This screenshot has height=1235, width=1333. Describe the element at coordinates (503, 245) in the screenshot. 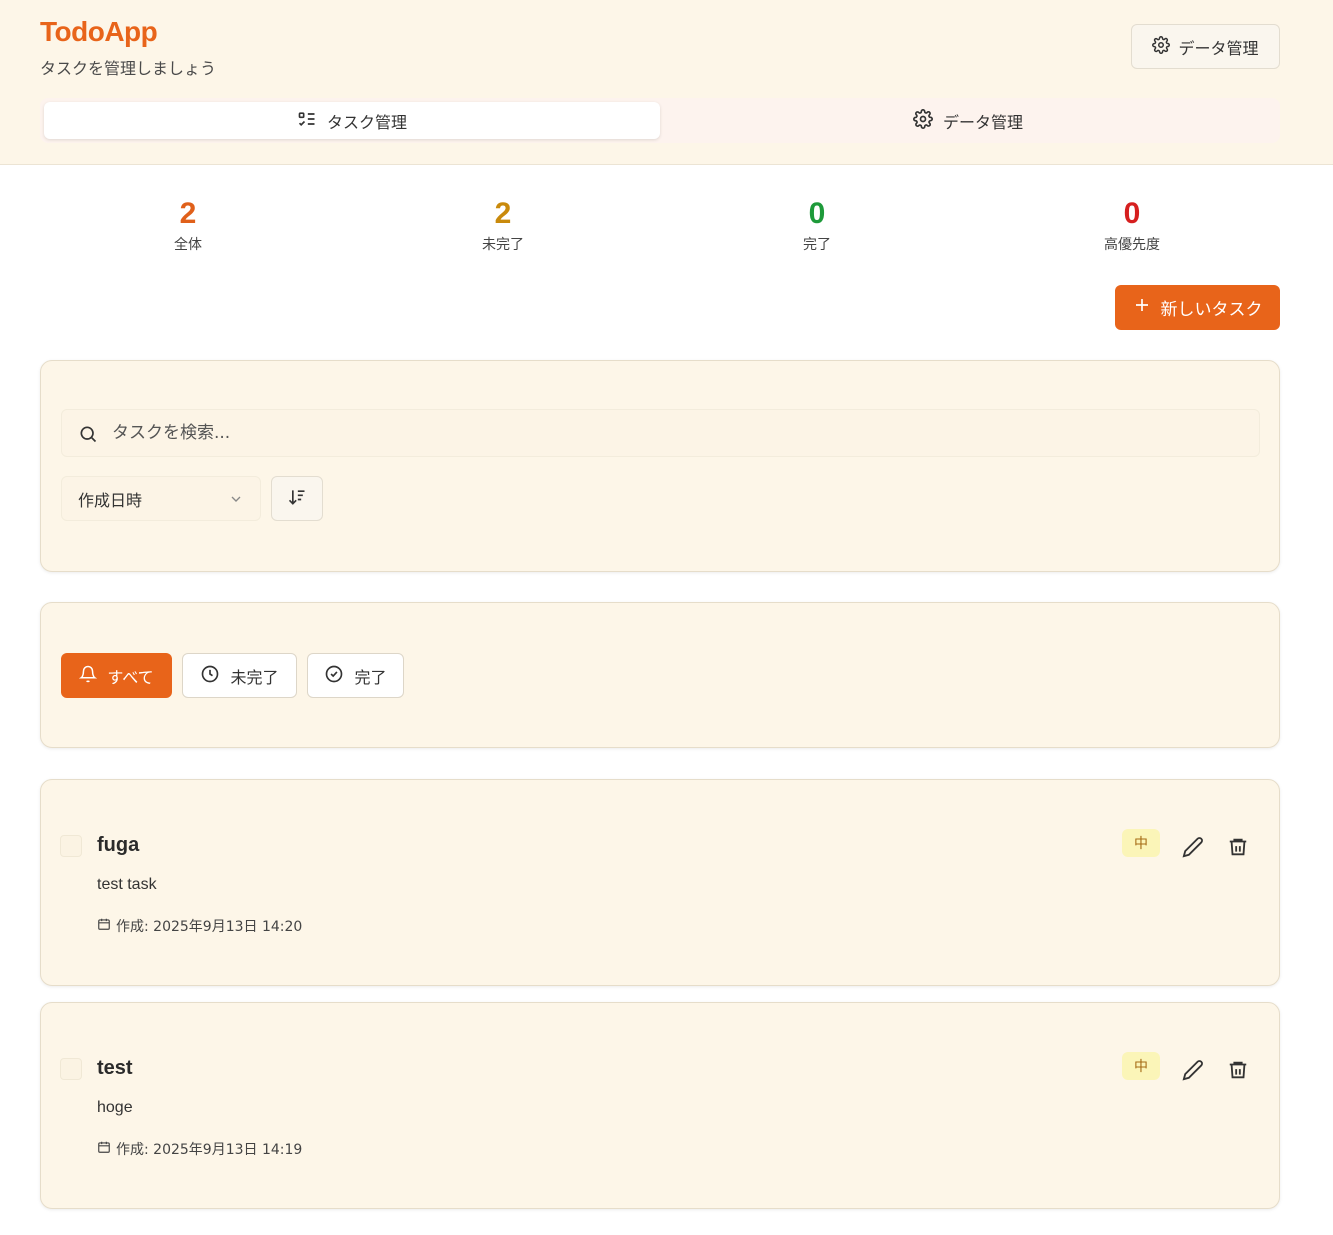

I see `stat-incomplete-label: 未完了` at that location.